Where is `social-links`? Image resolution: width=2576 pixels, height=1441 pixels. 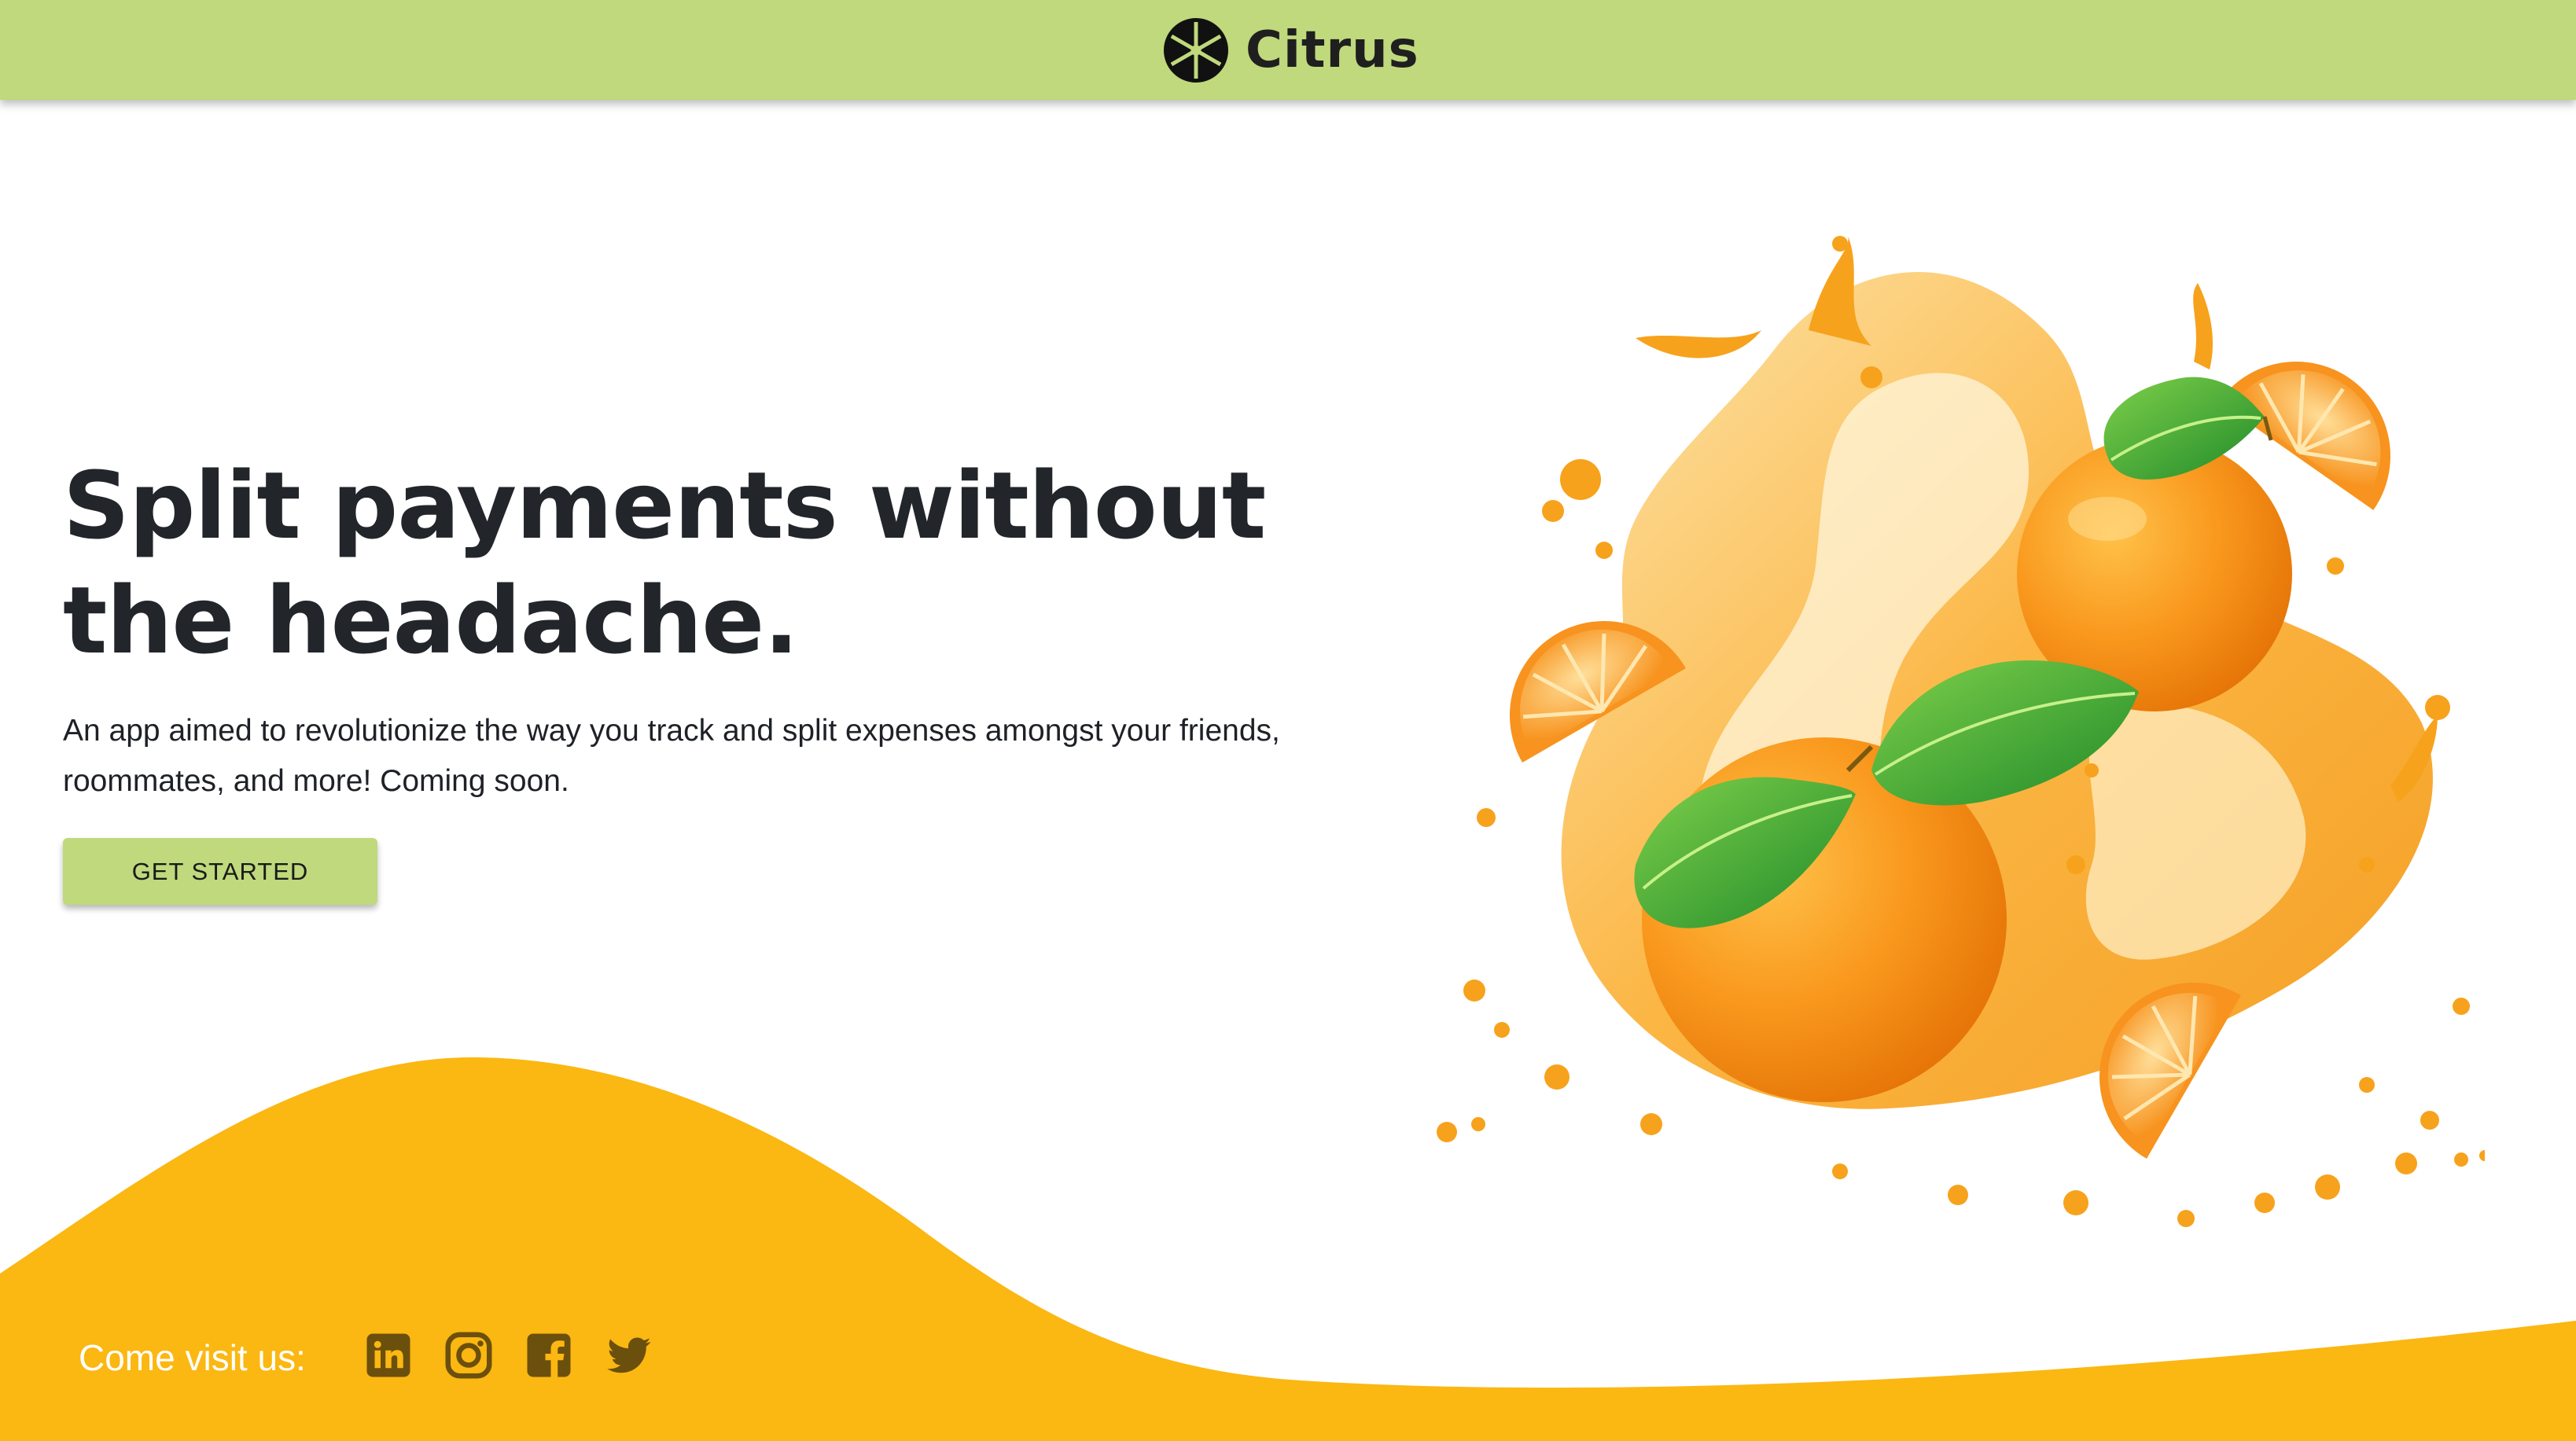
social-links is located at coordinates (526, 1355).